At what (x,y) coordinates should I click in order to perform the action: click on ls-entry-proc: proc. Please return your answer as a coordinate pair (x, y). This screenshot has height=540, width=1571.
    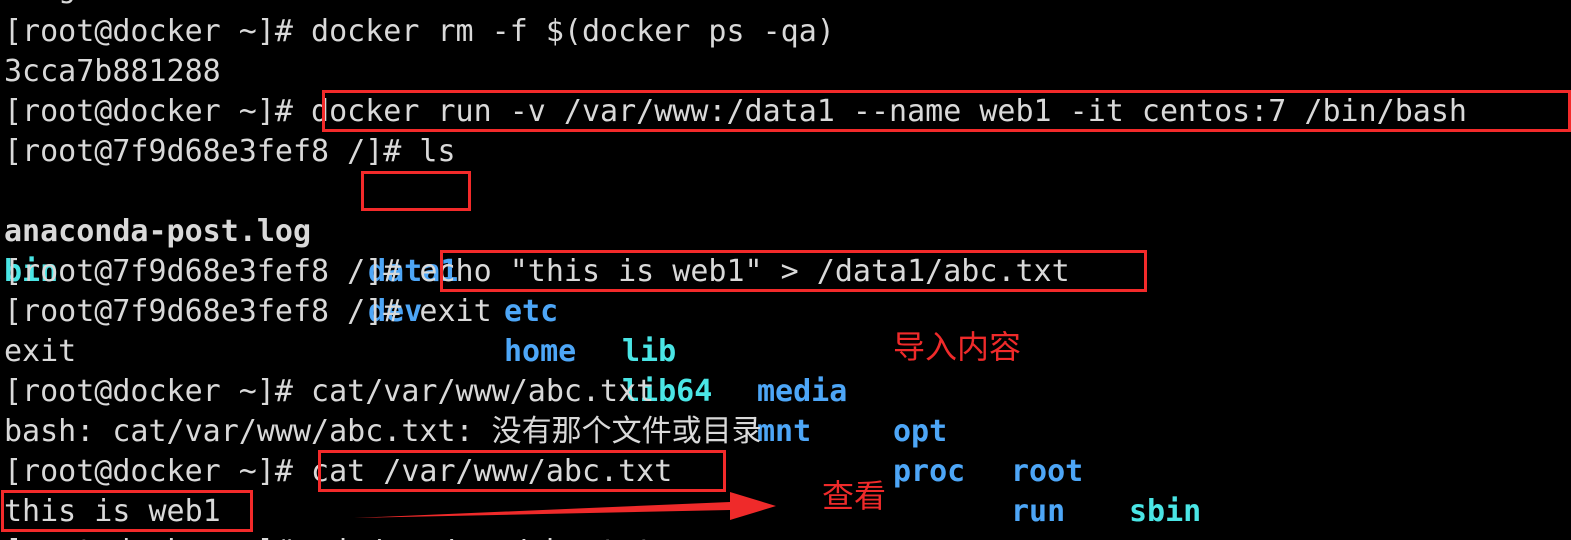
    Looking at the image, I should click on (929, 471).